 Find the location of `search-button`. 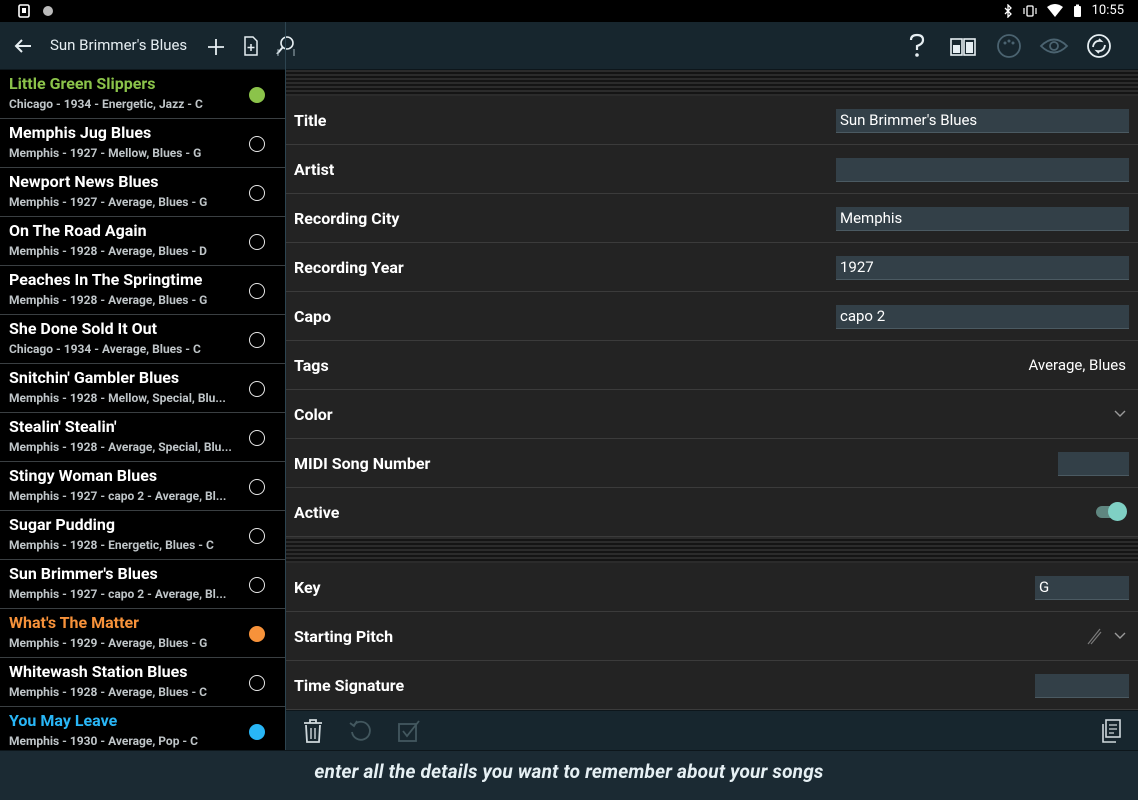

search-button is located at coordinates (286, 46).